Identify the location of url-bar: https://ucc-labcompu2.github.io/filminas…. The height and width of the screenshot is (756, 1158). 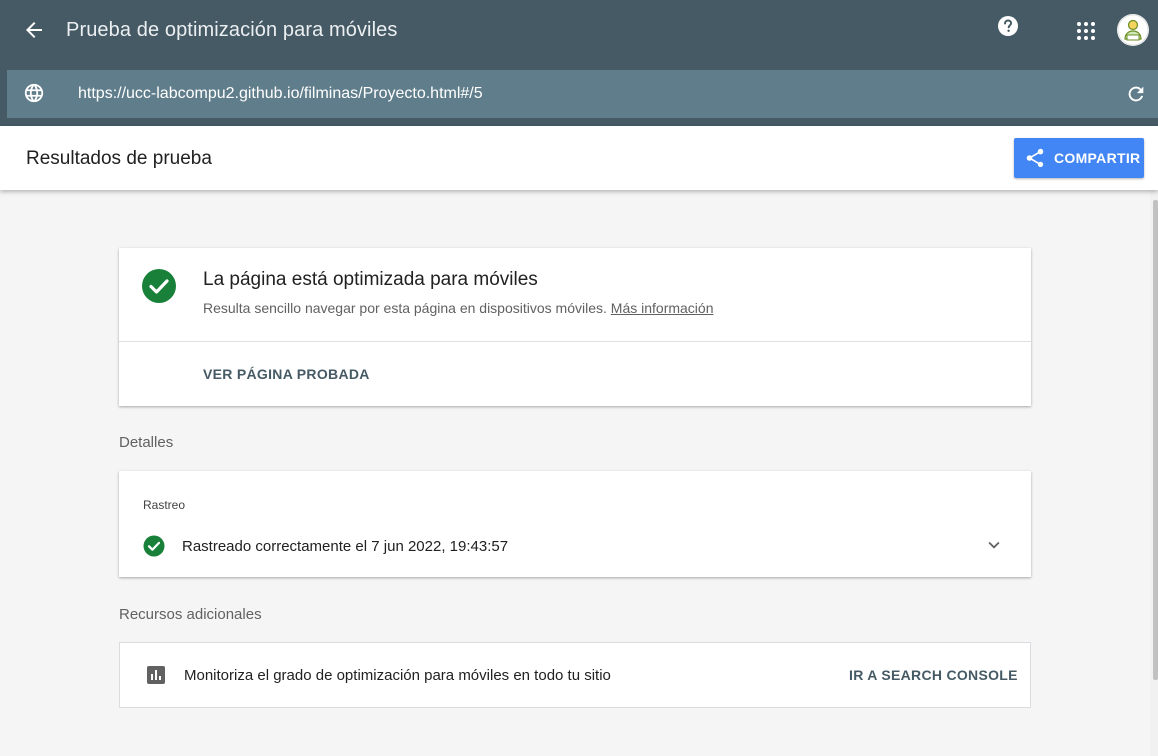
(582, 94).